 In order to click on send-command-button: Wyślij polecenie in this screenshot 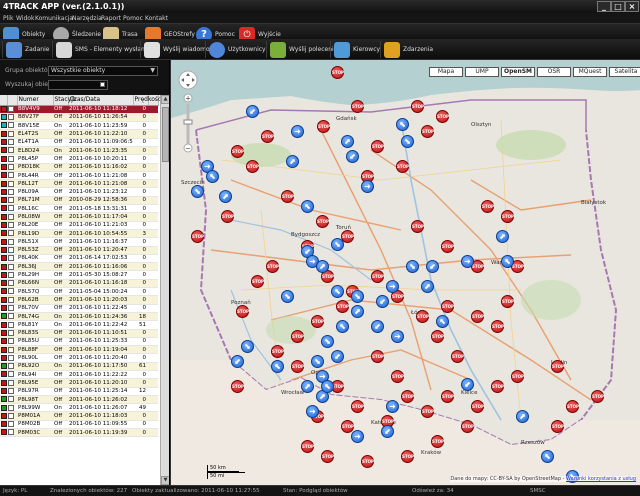, I will do `click(301, 49)`.